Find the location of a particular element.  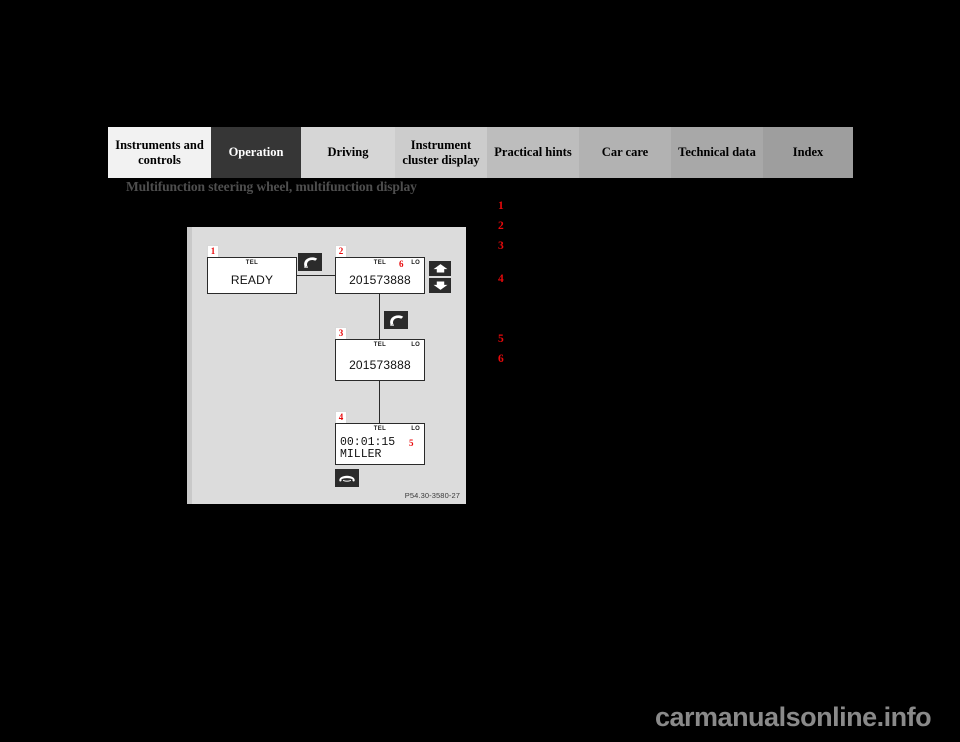

callout-marker-6: 6 is located at coordinates (401, 264).